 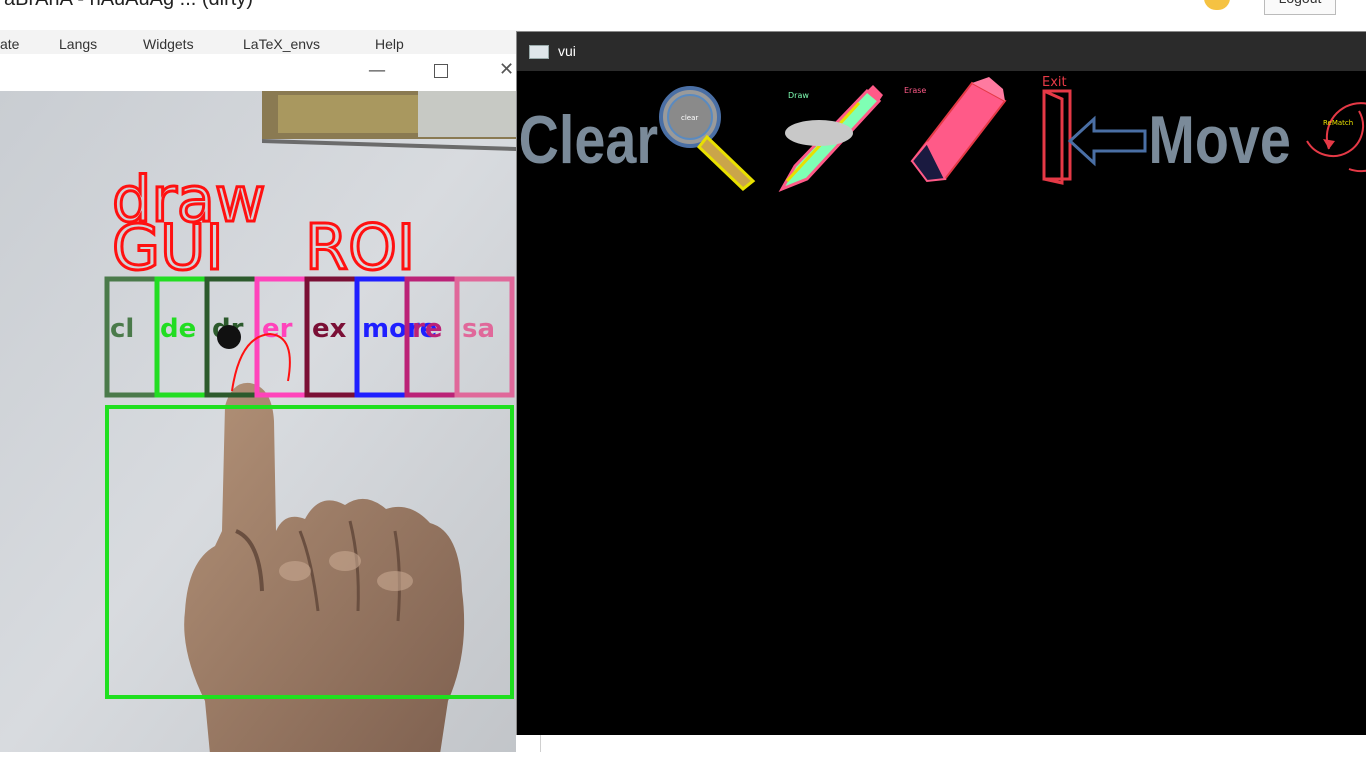 I want to click on background-app-title: aBrAriA - nAuAuAg ... (dirty), so click(x=128, y=5).